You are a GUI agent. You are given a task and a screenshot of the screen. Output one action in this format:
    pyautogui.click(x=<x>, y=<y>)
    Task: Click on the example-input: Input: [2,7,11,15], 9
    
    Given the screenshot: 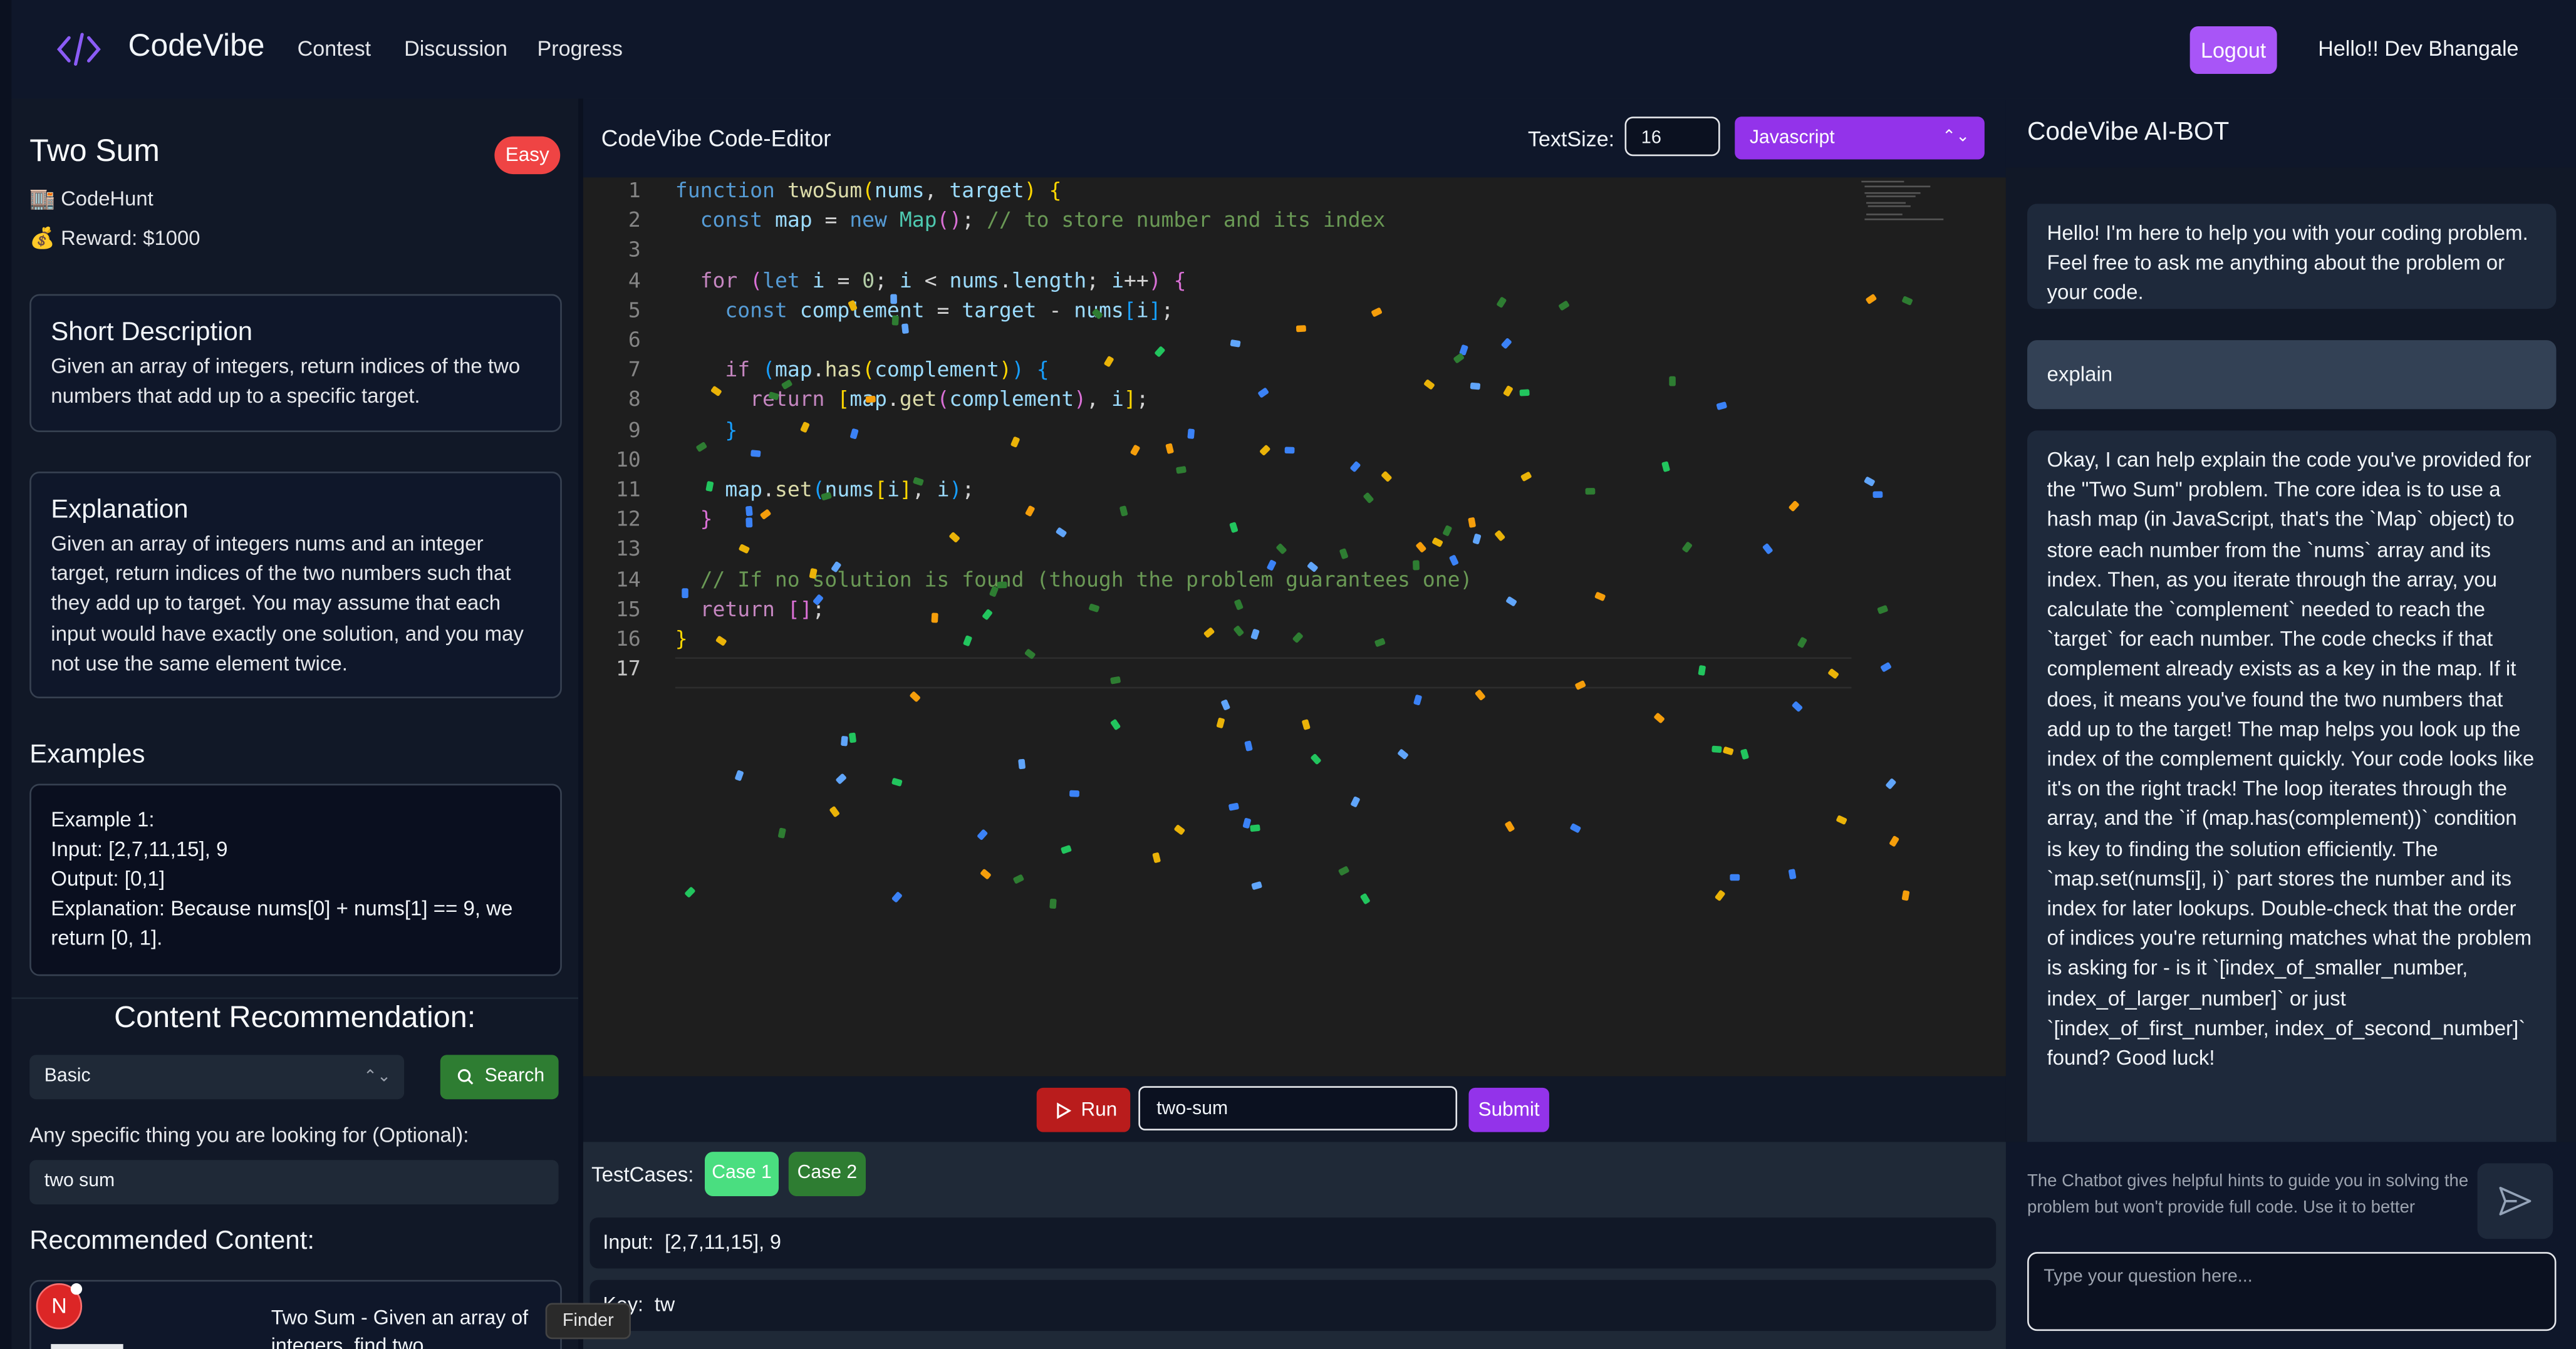 What is the action you would take?
    pyautogui.click(x=139, y=849)
    